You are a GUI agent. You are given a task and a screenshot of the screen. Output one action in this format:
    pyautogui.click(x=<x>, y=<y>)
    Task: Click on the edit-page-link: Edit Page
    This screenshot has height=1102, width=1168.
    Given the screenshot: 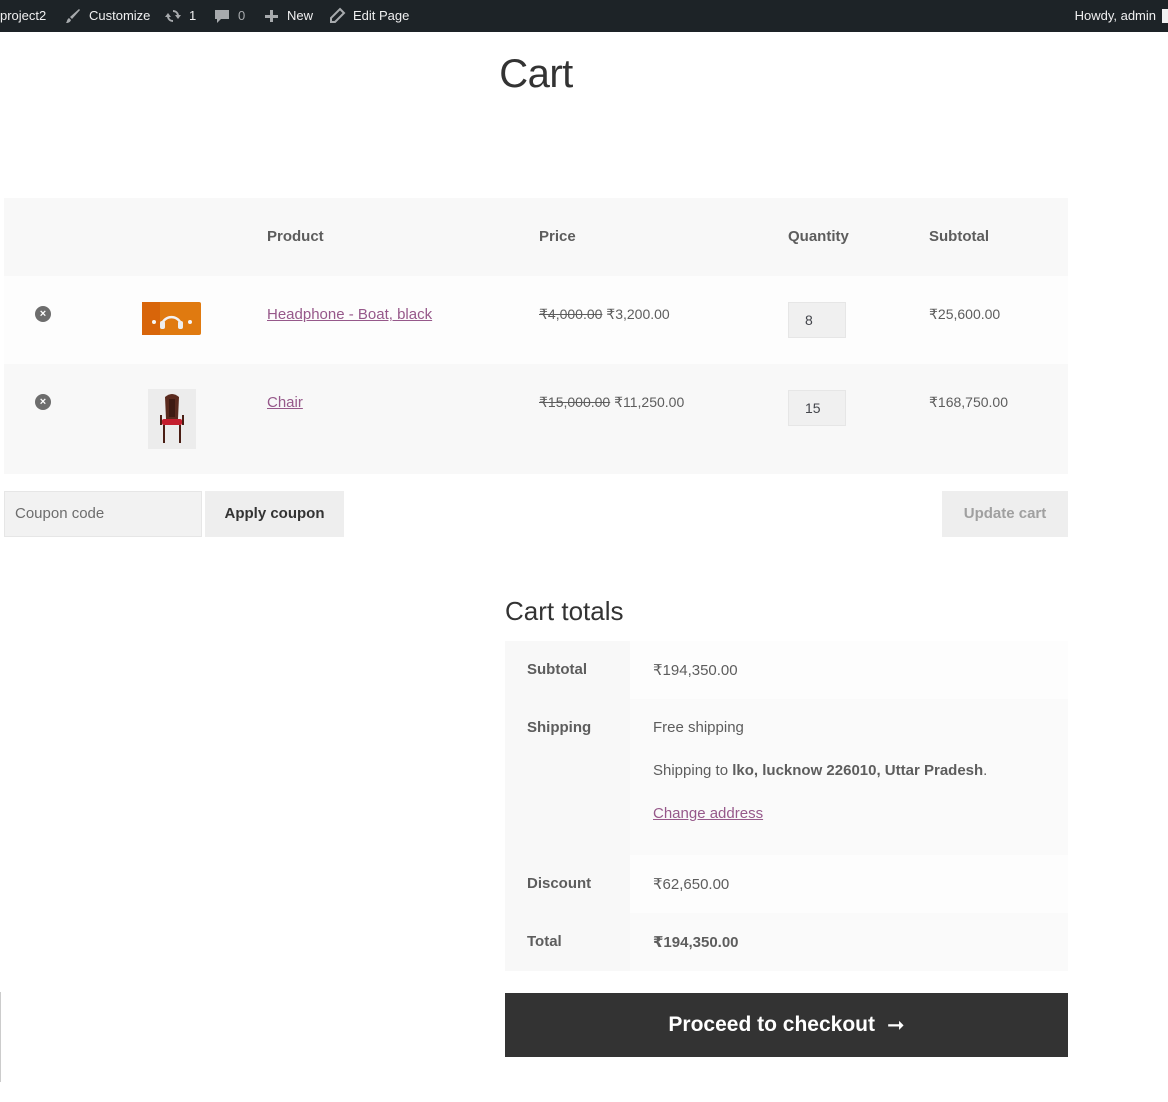 What is the action you would take?
    pyautogui.click(x=368, y=16)
    